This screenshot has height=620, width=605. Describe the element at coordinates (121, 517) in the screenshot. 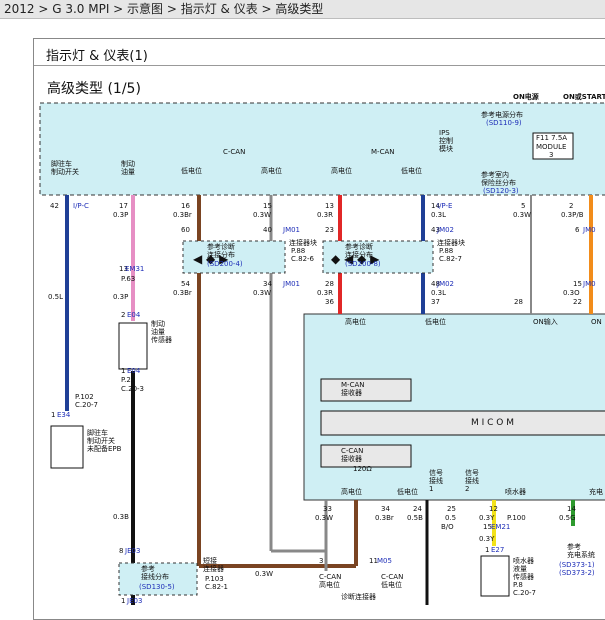

I see `label-w03b: 0.3B` at that location.